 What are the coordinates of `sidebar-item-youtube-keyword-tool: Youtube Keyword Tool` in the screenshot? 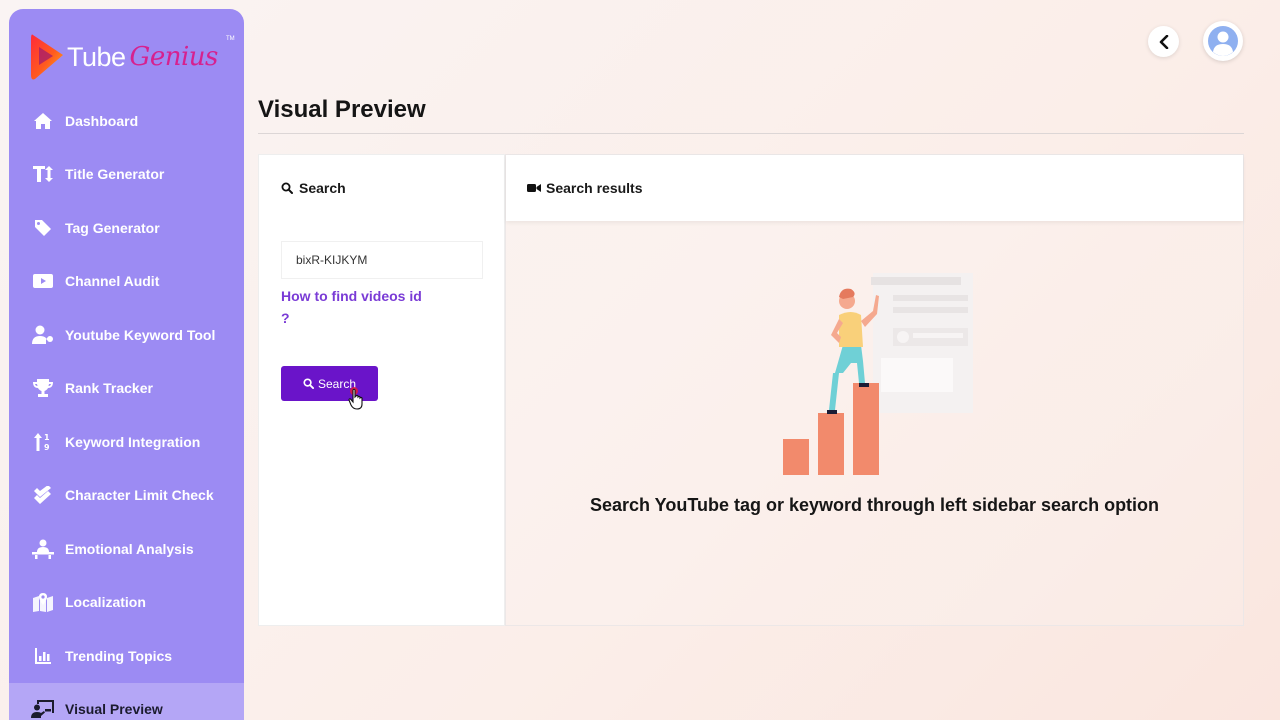 It's located at (126, 335).